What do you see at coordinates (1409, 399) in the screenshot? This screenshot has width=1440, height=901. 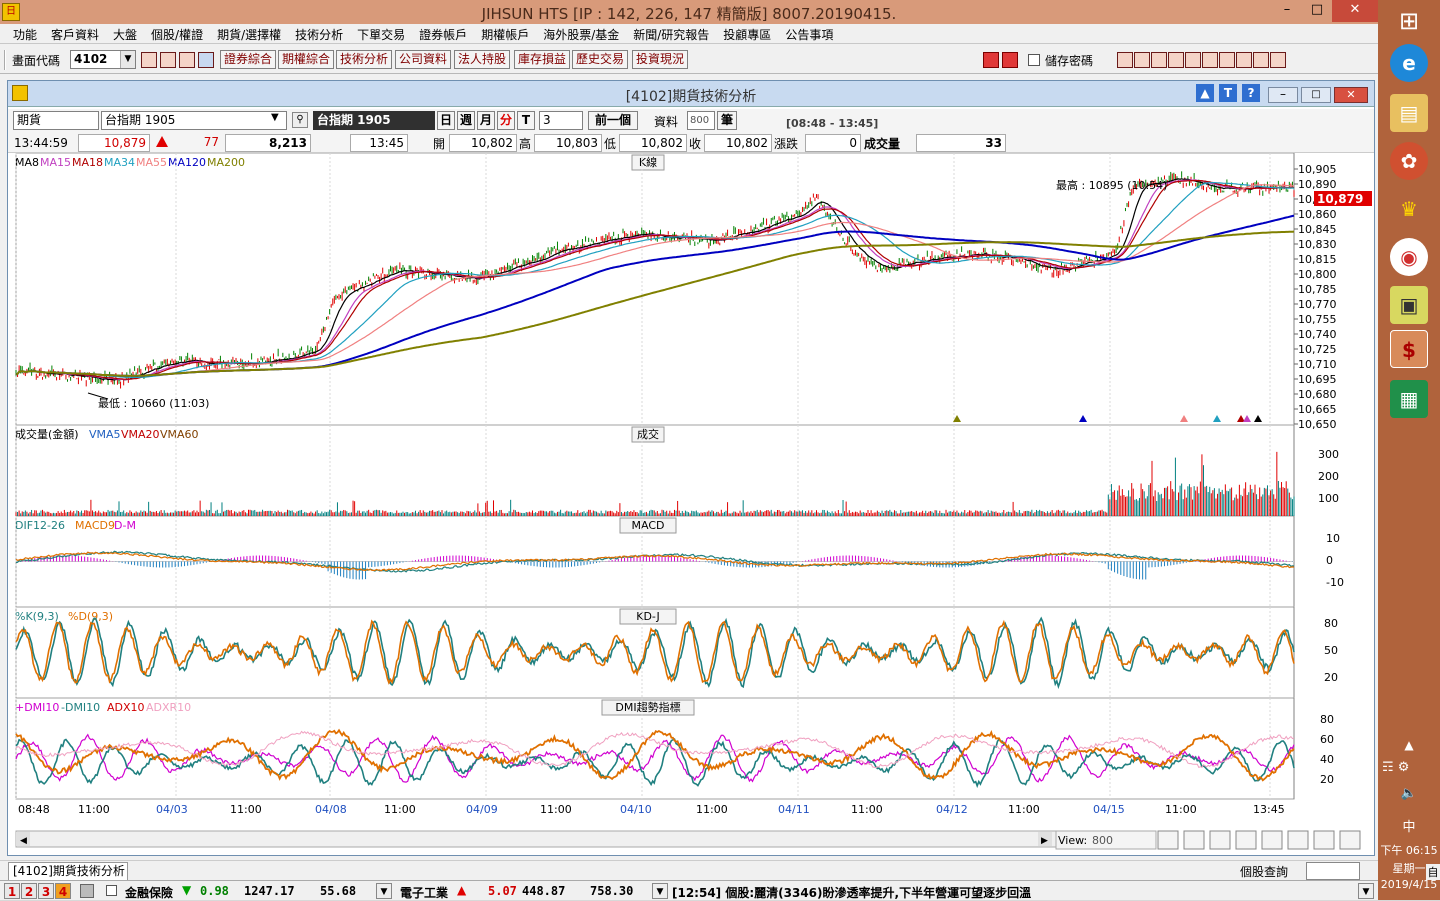 I see `excel-icon: ▦` at bounding box center [1409, 399].